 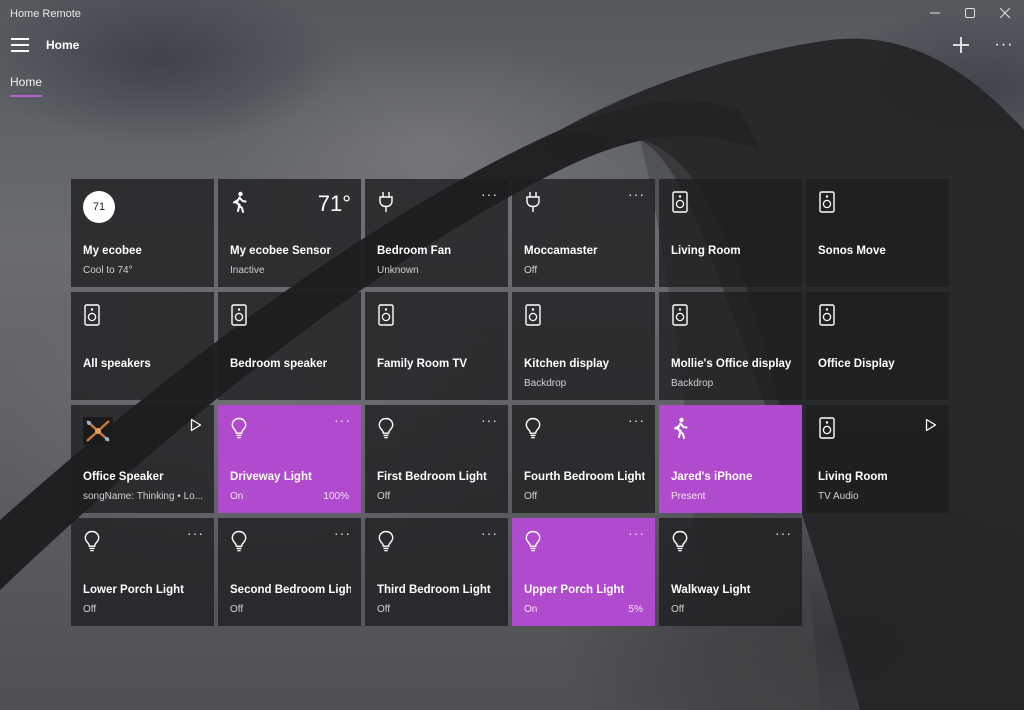 What do you see at coordinates (877, 233) in the screenshot?
I see `device-tile: Sonos Move` at bounding box center [877, 233].